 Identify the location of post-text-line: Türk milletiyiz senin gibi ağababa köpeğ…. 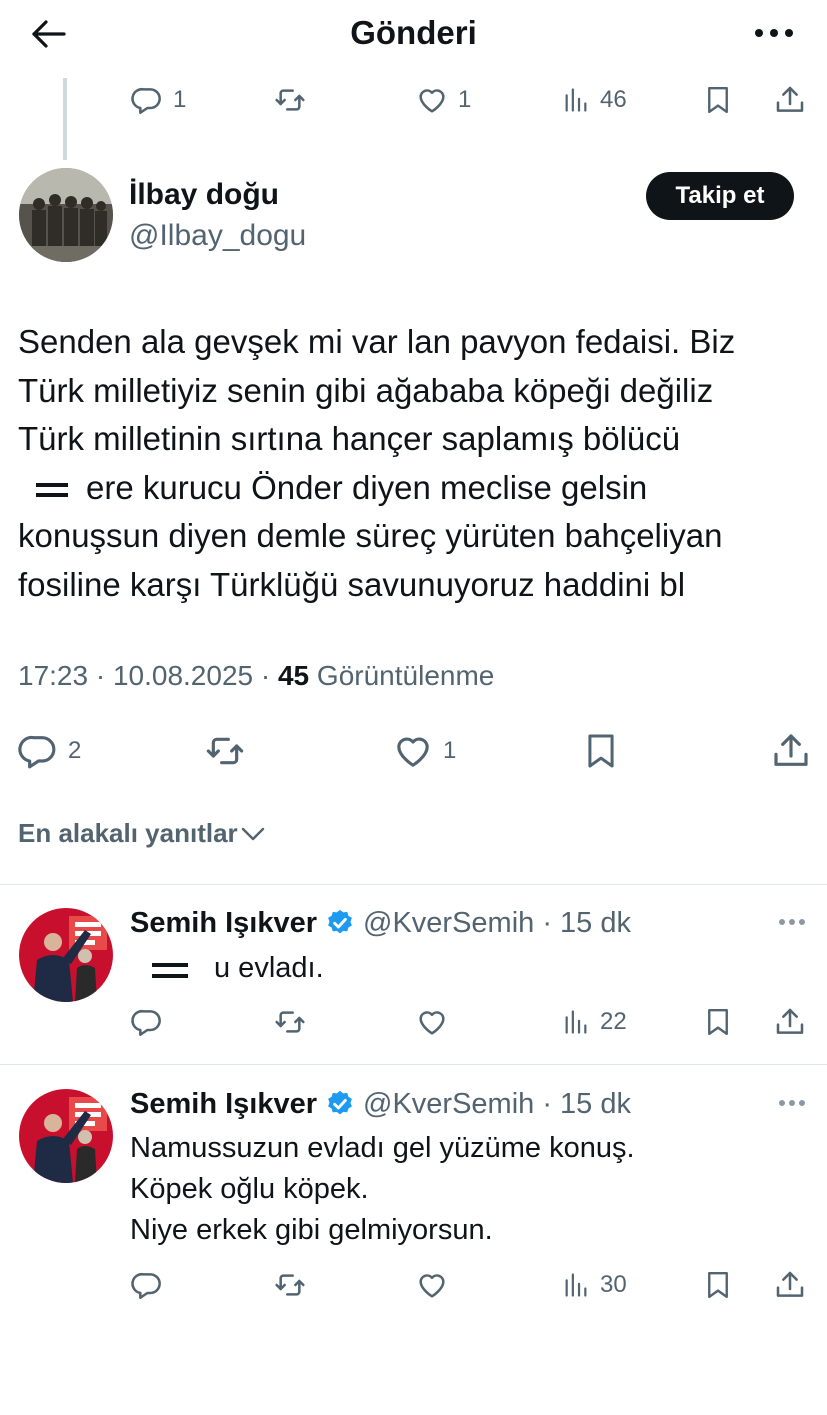
(366, 390).